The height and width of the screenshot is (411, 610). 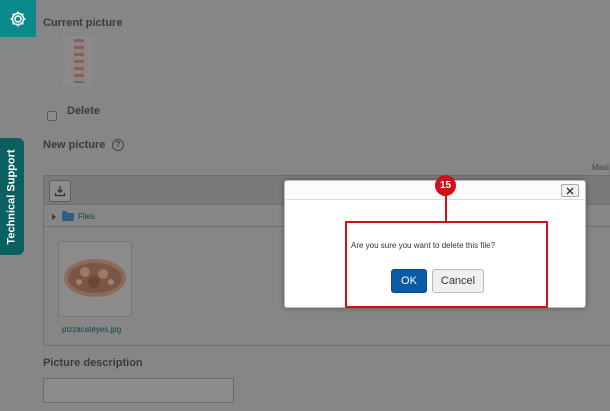 What do you see at coordinates (91, 329) in the screenshot?
I see `file-name: pizzacateyes.jpg` at bounding box center [91, 329].